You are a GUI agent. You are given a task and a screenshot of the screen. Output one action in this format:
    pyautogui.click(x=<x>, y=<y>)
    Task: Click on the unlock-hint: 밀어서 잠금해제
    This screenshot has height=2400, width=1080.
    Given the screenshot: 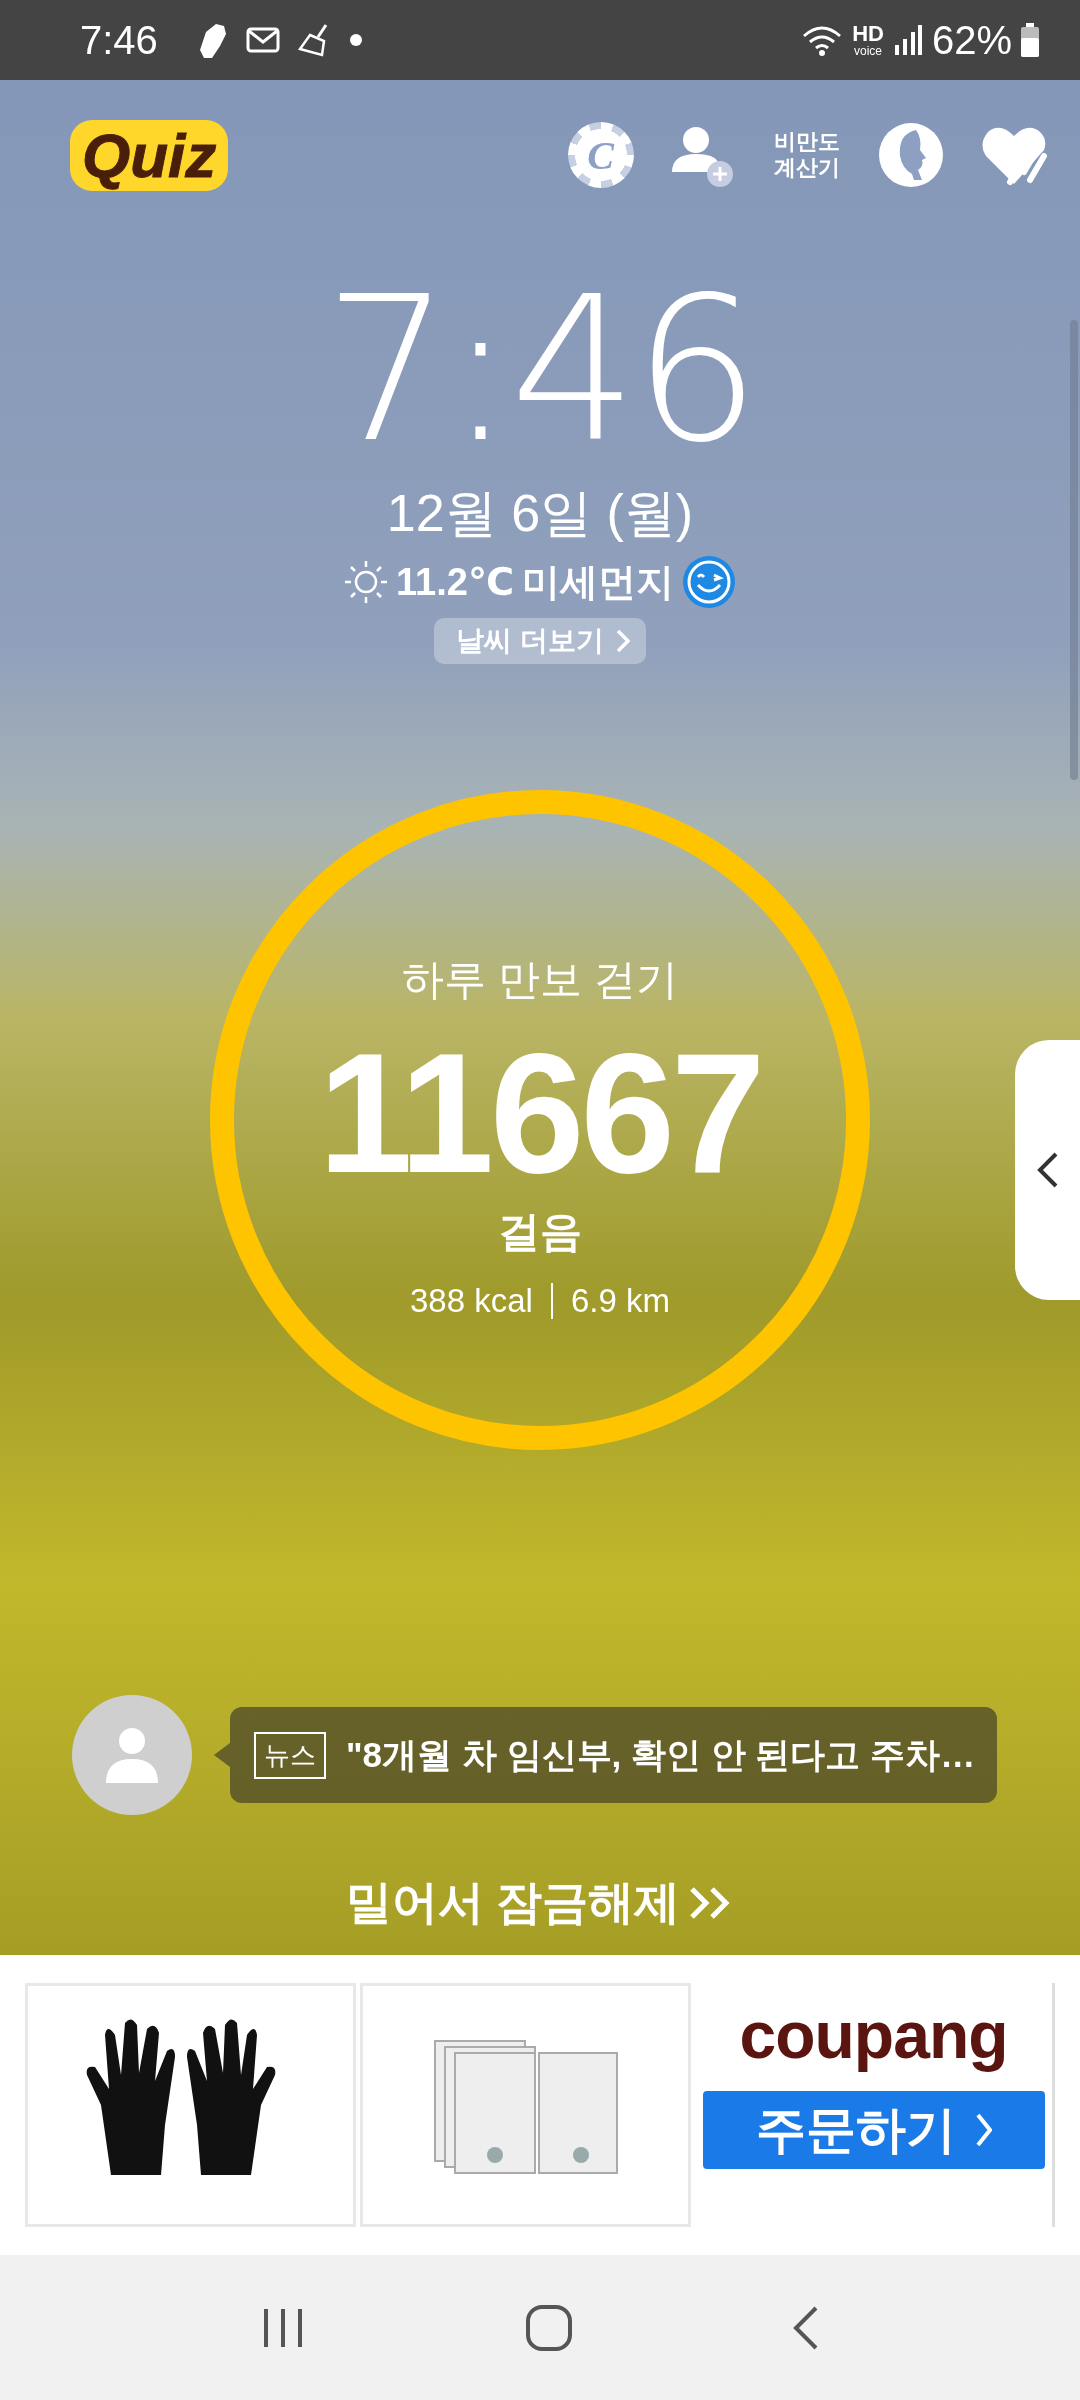 What is the action you would take?
    pyautogui.click(x=513, y=1902)
    